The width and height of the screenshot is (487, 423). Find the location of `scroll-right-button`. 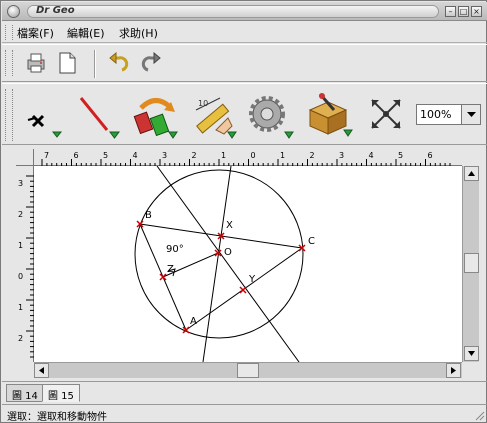

scroll-right-button is located at coordinates (453, 370).